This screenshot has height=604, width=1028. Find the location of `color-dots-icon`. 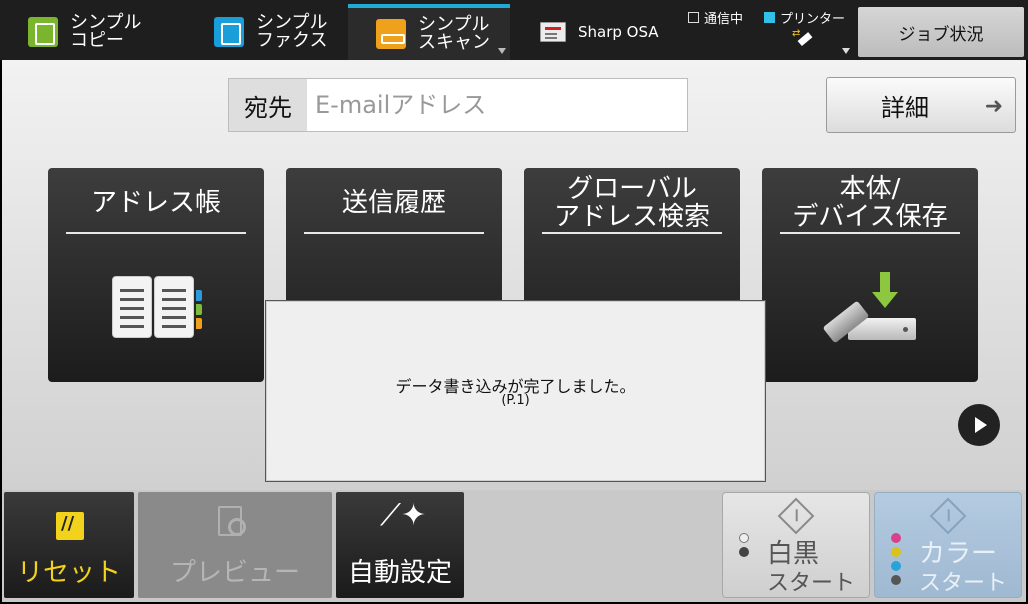

color-dots-icon is located at coordinates (896, 561).